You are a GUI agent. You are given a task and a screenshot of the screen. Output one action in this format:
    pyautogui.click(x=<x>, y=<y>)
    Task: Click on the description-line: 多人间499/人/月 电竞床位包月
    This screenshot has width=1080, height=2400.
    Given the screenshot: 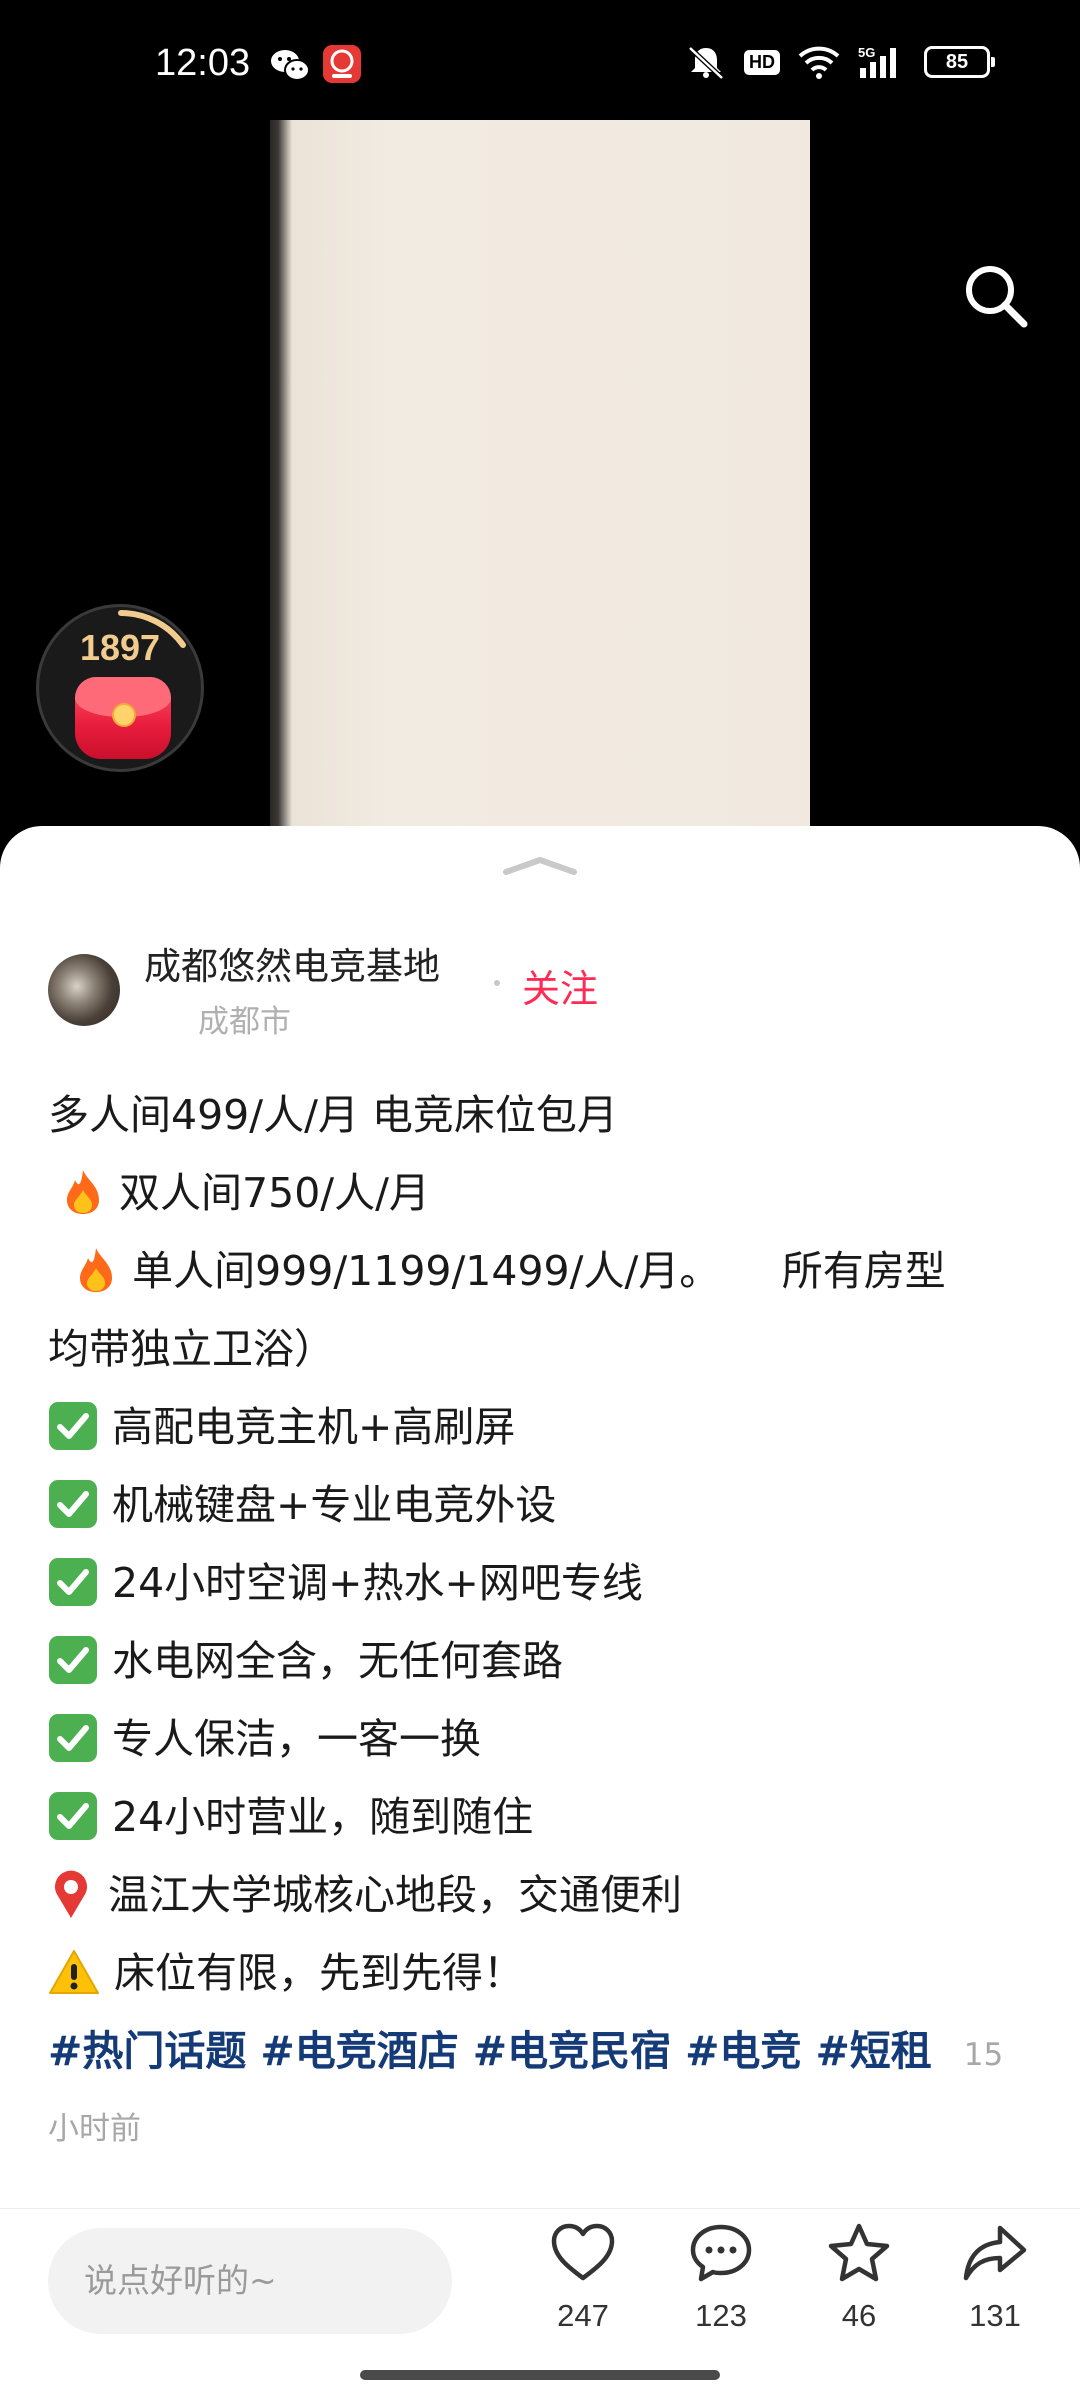 What is the action you would take?
    pyautogui.click(x=333, y=1115)
    